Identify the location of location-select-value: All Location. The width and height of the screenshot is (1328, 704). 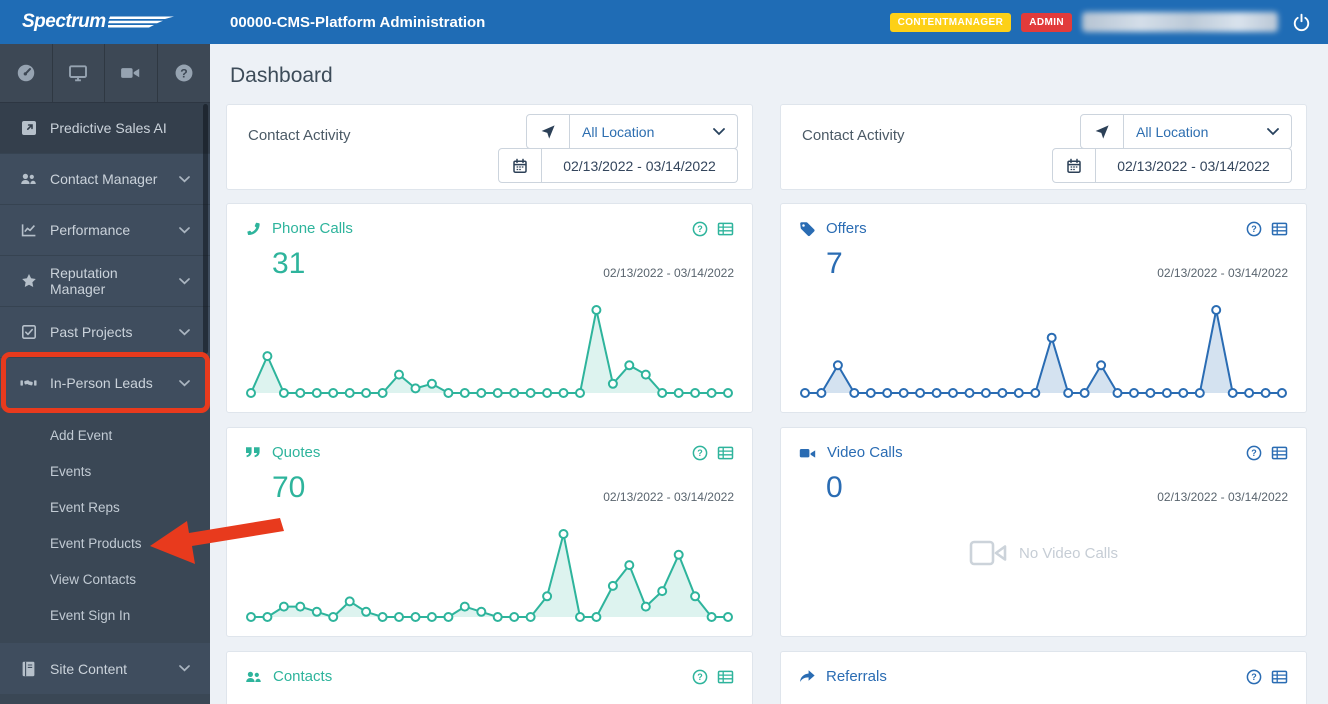
(618, 131).